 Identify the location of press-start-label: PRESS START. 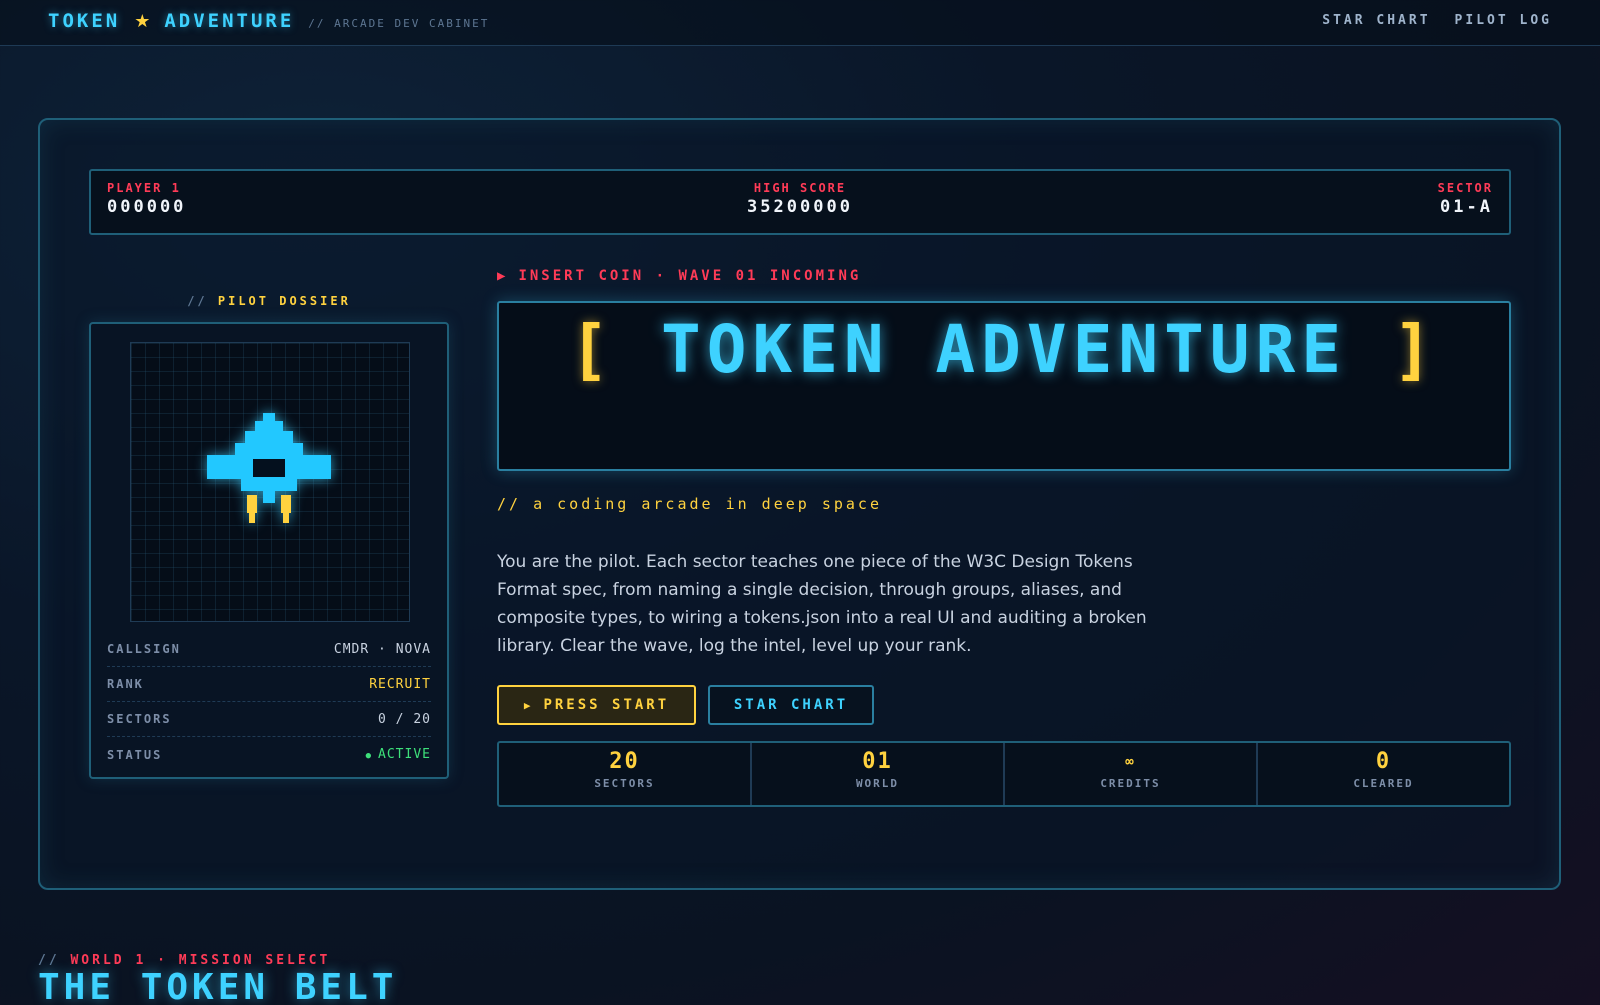
(606, 705).